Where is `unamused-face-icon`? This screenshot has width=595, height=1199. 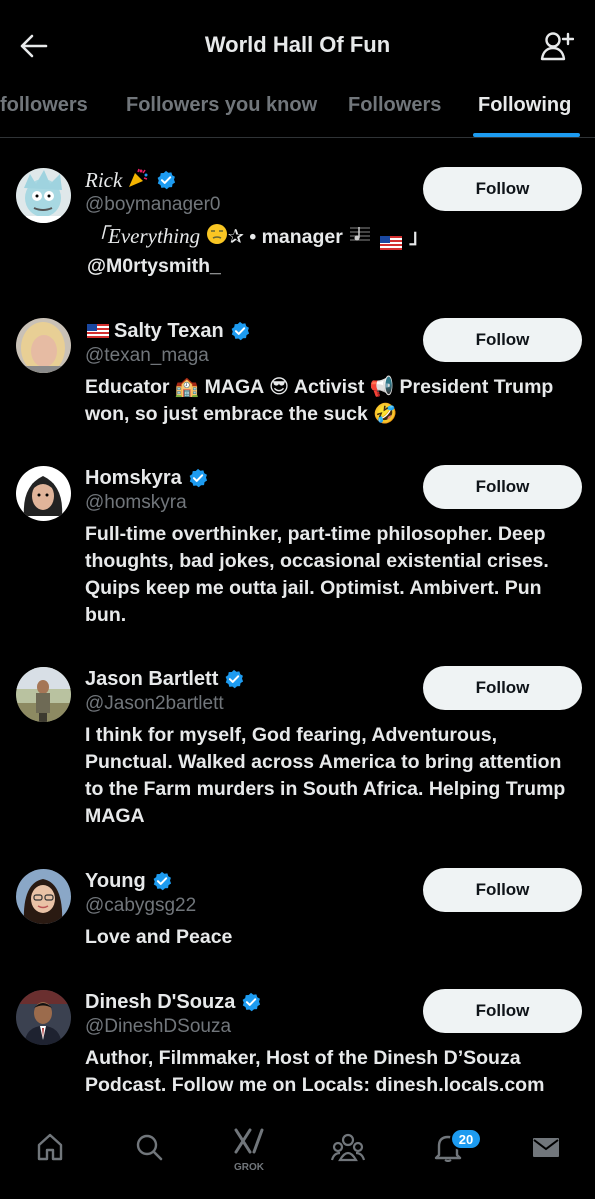
unamused-face-icon is located at coordinates (217, 238).